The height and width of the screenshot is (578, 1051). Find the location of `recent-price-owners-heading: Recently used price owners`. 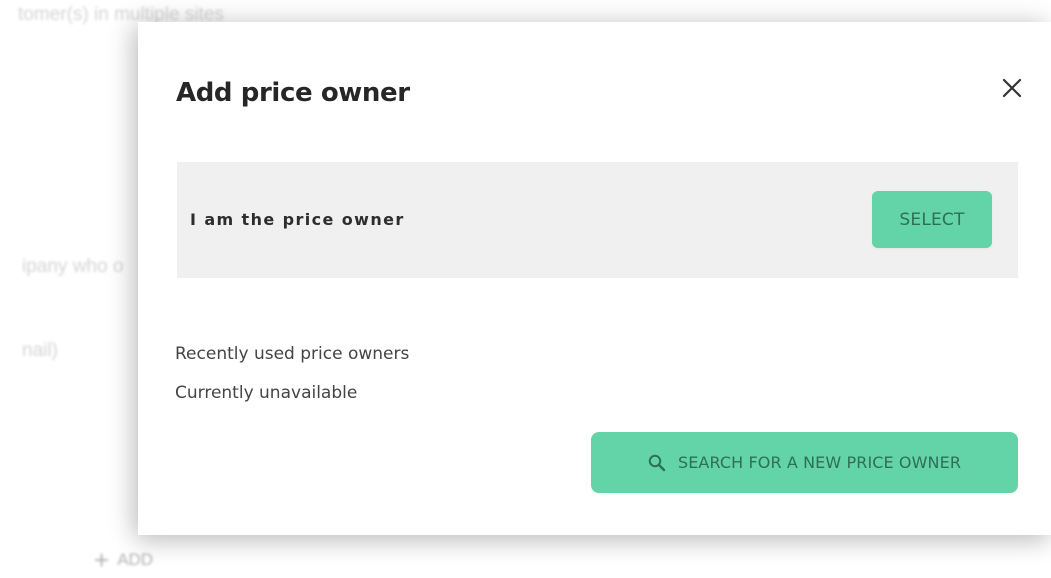

recent-price-owners-heading: Recently used price owners is located at coordinates (292, 354).